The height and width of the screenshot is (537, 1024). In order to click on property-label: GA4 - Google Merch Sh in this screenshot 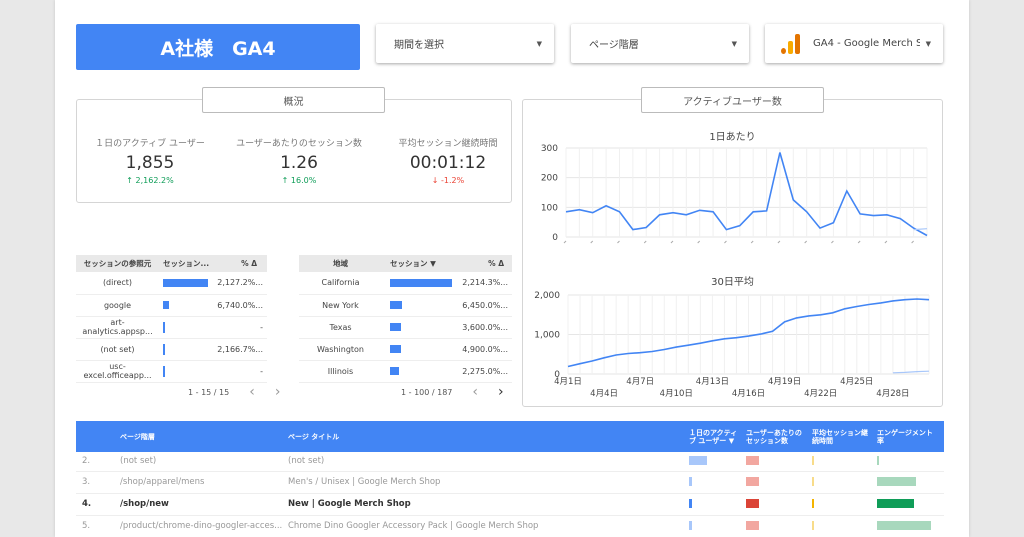, I will do `click(866, 43)`.